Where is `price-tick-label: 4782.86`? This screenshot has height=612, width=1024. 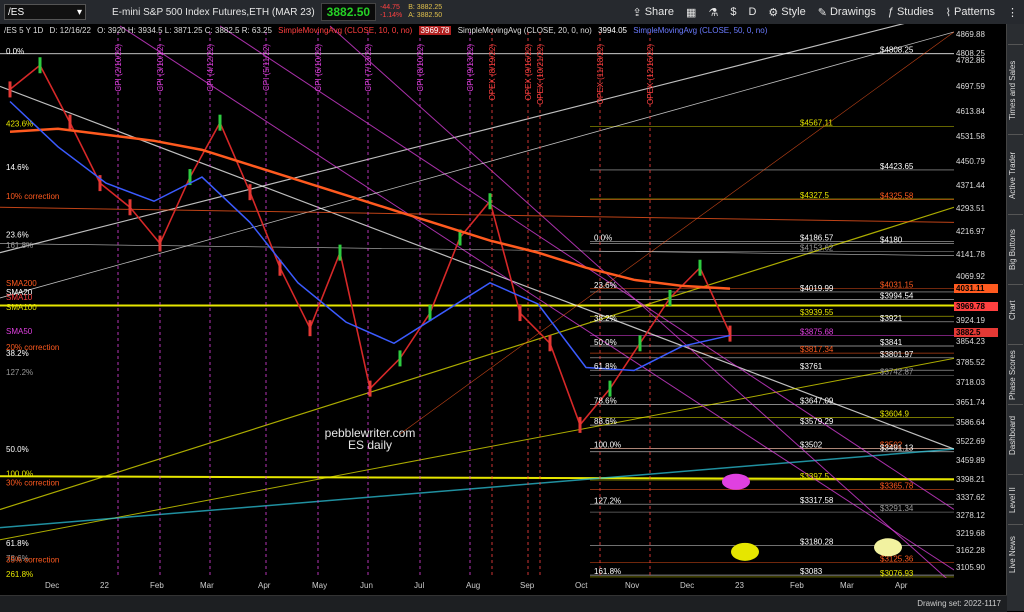
price-tick-label: 4782.86 is located at coordinates (970, 61).